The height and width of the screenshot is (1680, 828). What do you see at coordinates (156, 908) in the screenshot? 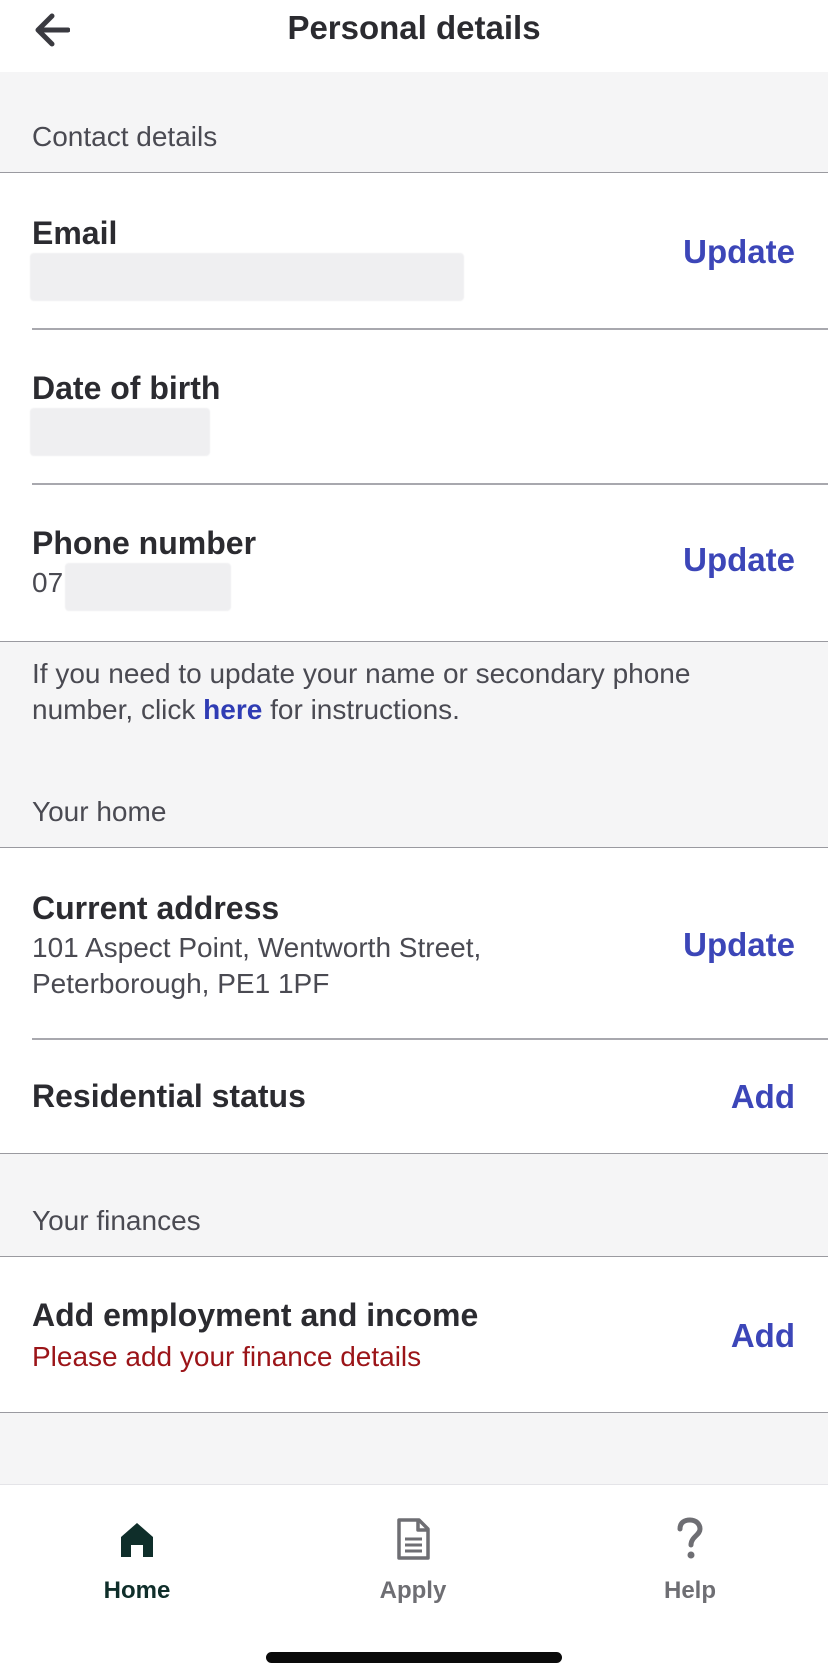
I see `address-label: Current address` at bounding box center [156, 908].